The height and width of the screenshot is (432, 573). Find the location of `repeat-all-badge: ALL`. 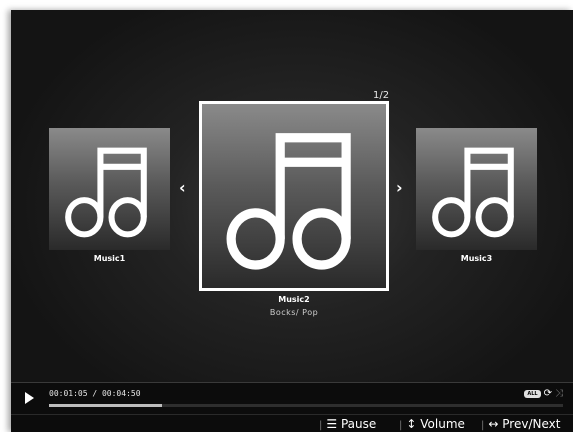

repeat-all-badge: ALL is located at coordinates (532, 394).